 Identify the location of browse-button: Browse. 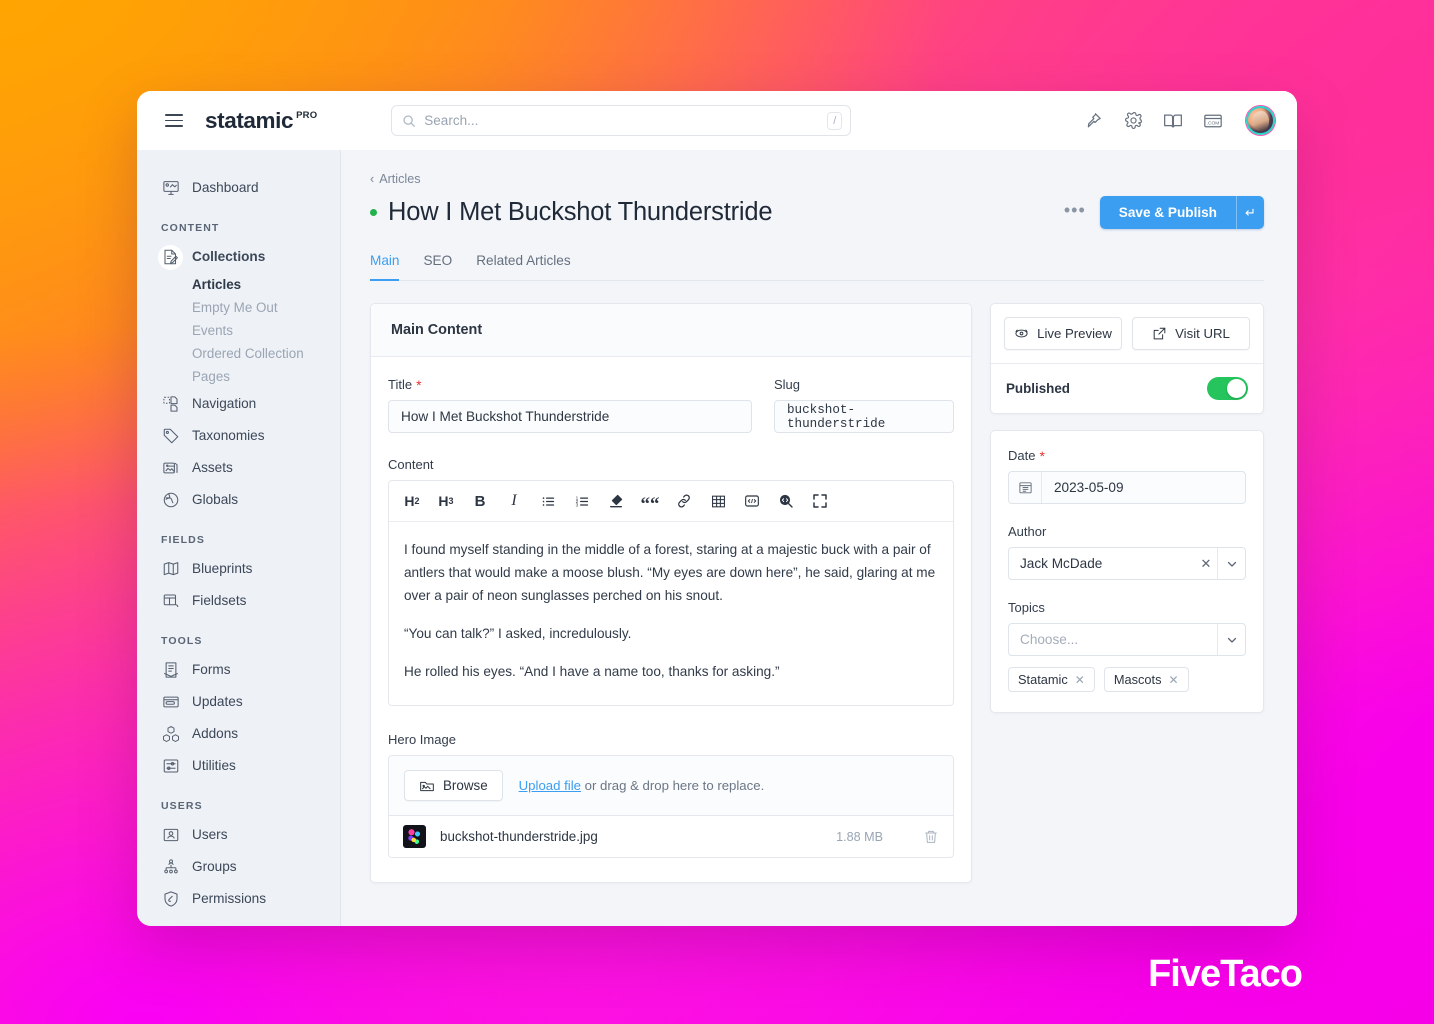
(453, 785).